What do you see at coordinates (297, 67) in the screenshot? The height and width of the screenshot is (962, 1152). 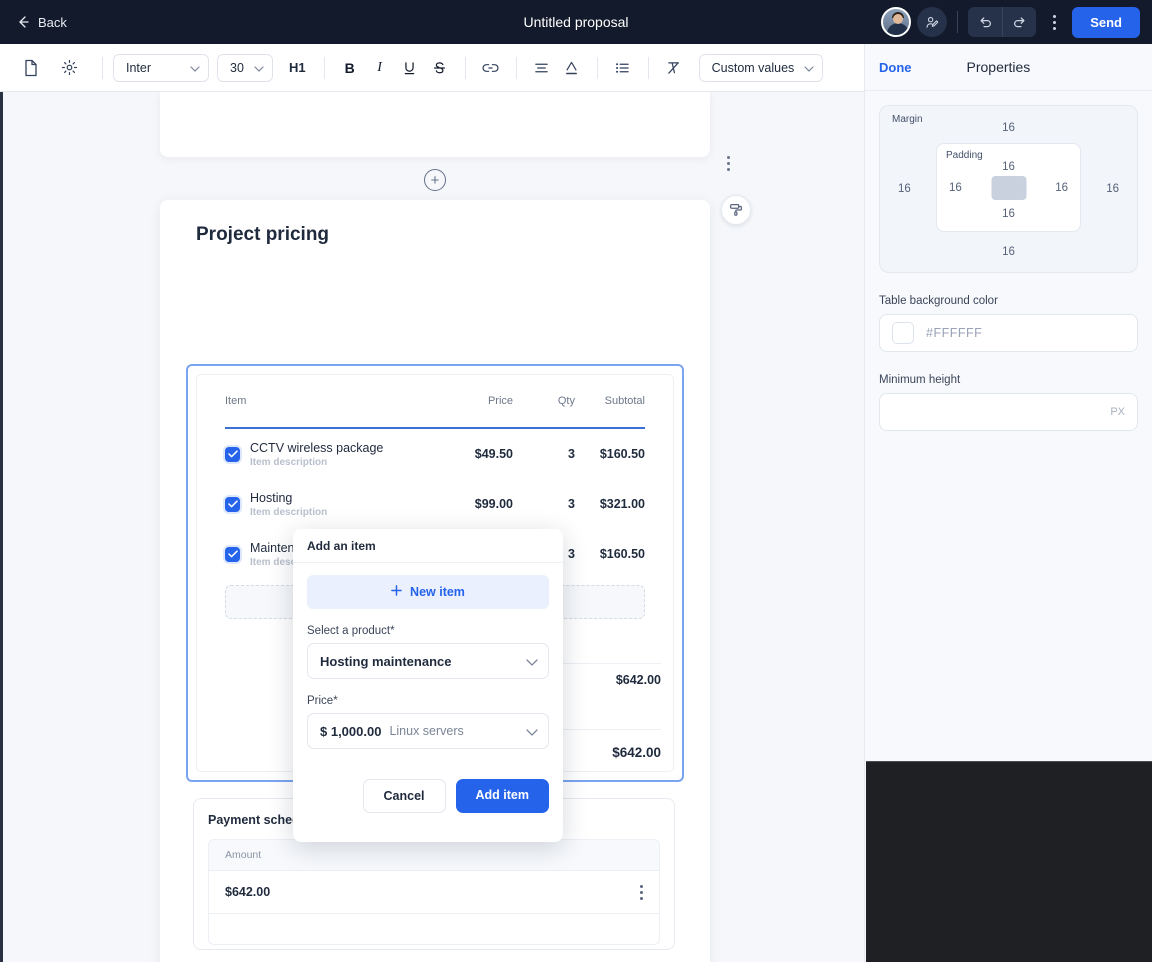 I see `heading-button: H1` at bounding box center [297, 67].